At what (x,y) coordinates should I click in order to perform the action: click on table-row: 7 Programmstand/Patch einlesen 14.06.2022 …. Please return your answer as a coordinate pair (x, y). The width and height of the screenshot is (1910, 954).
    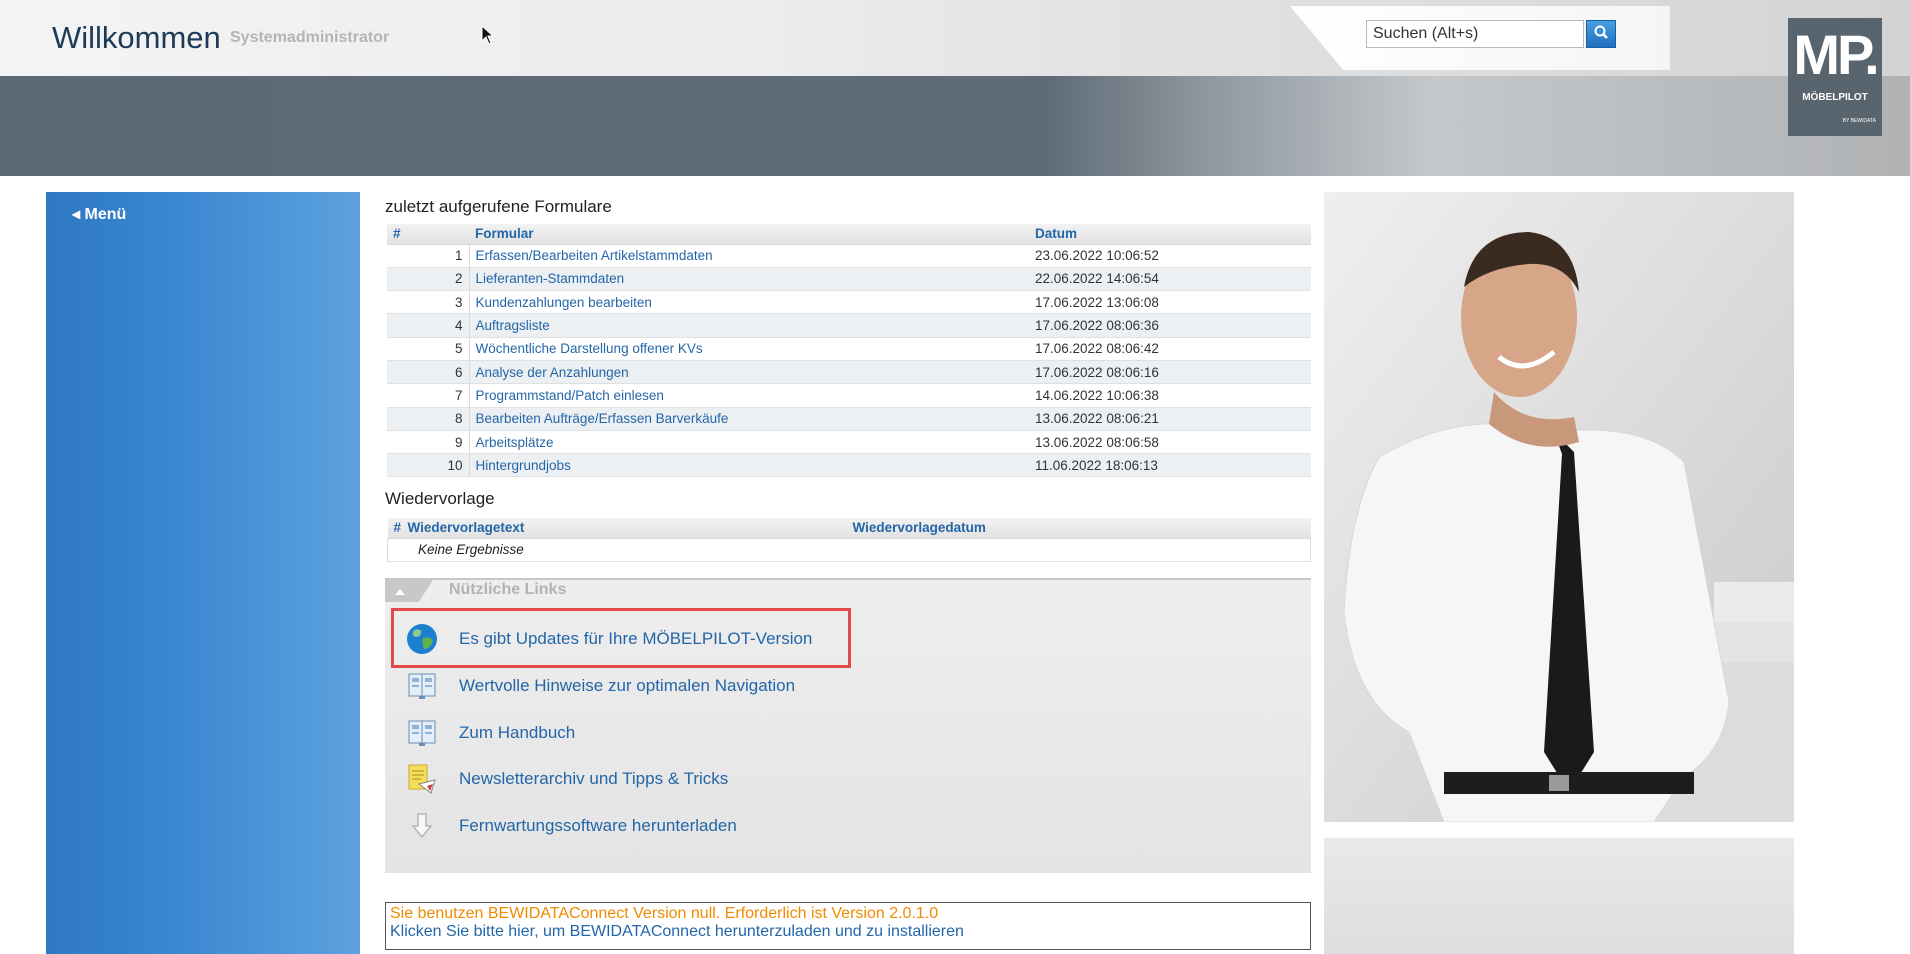
    Looking at the image, I should click on (849, 395).